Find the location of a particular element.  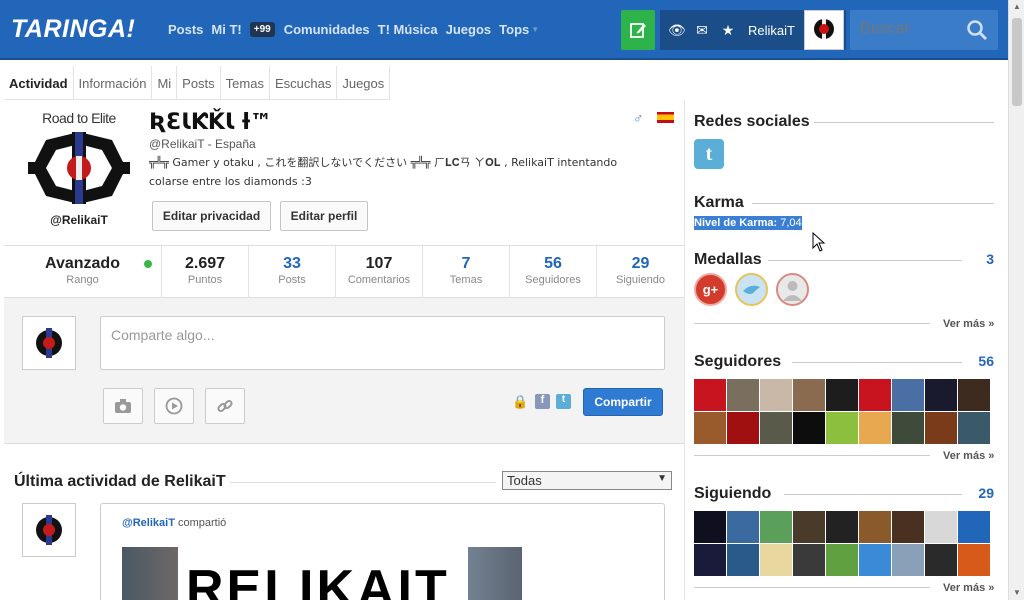

section-divider is located at coordinates (812, 455).